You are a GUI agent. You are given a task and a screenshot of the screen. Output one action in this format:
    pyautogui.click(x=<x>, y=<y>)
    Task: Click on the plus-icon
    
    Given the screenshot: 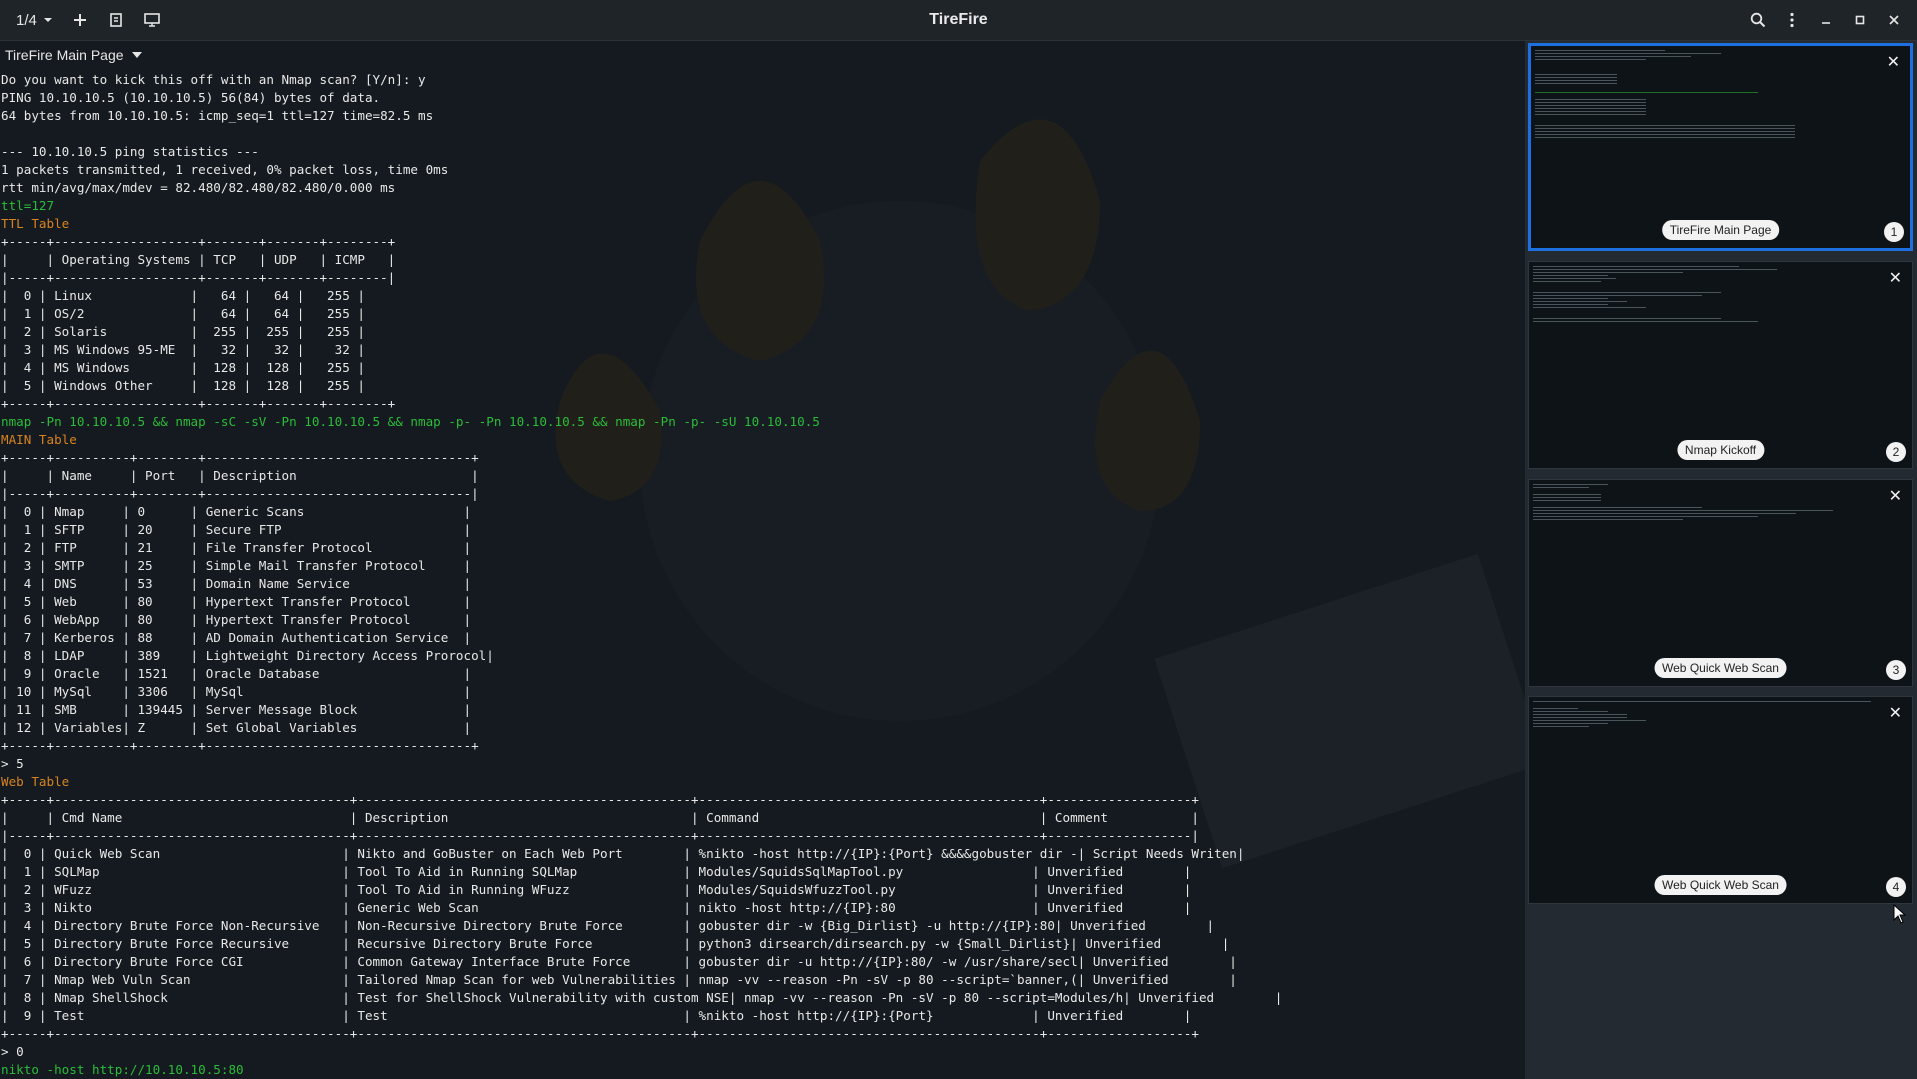 What is the action you would take?
    pyautogui.click(x=79, y=20)
    